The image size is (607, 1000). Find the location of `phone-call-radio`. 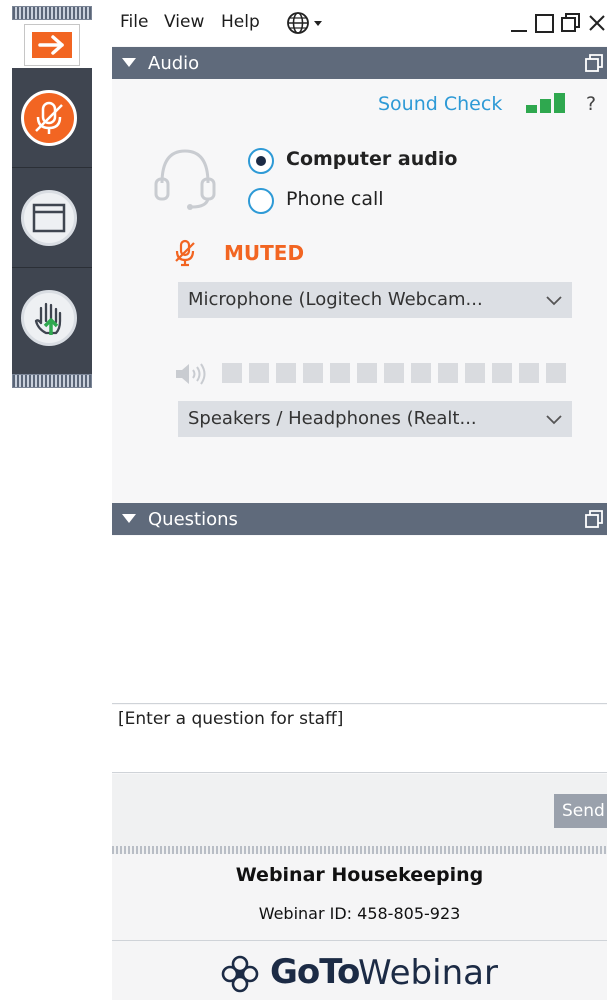

phone-call-radio is located at coordinates (261, 201).